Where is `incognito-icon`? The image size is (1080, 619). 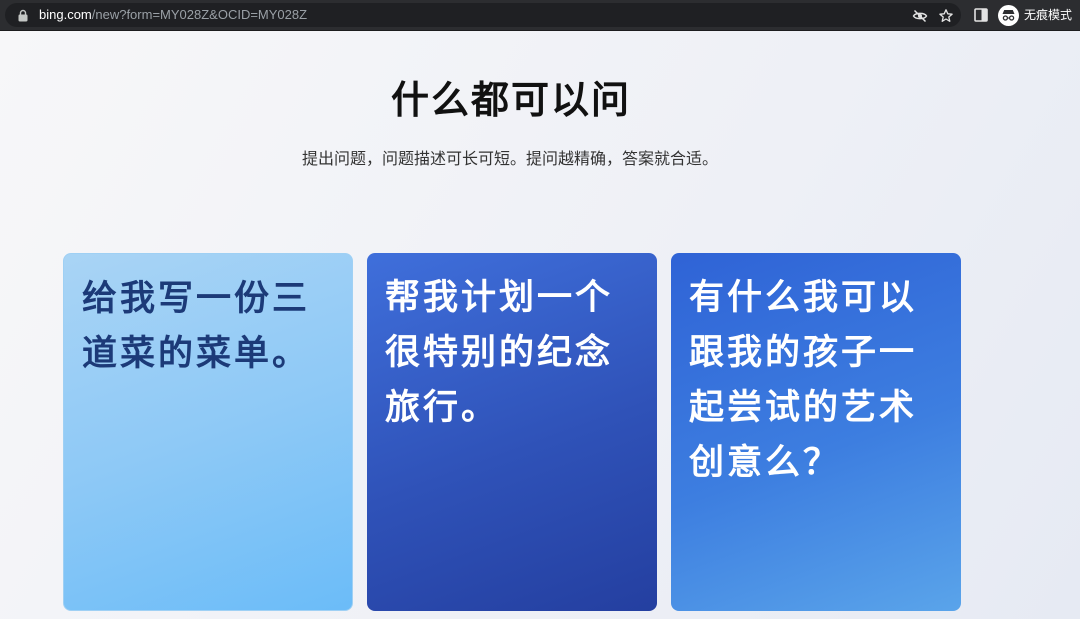 incognito-icon is located at coordinates (1008, 15).